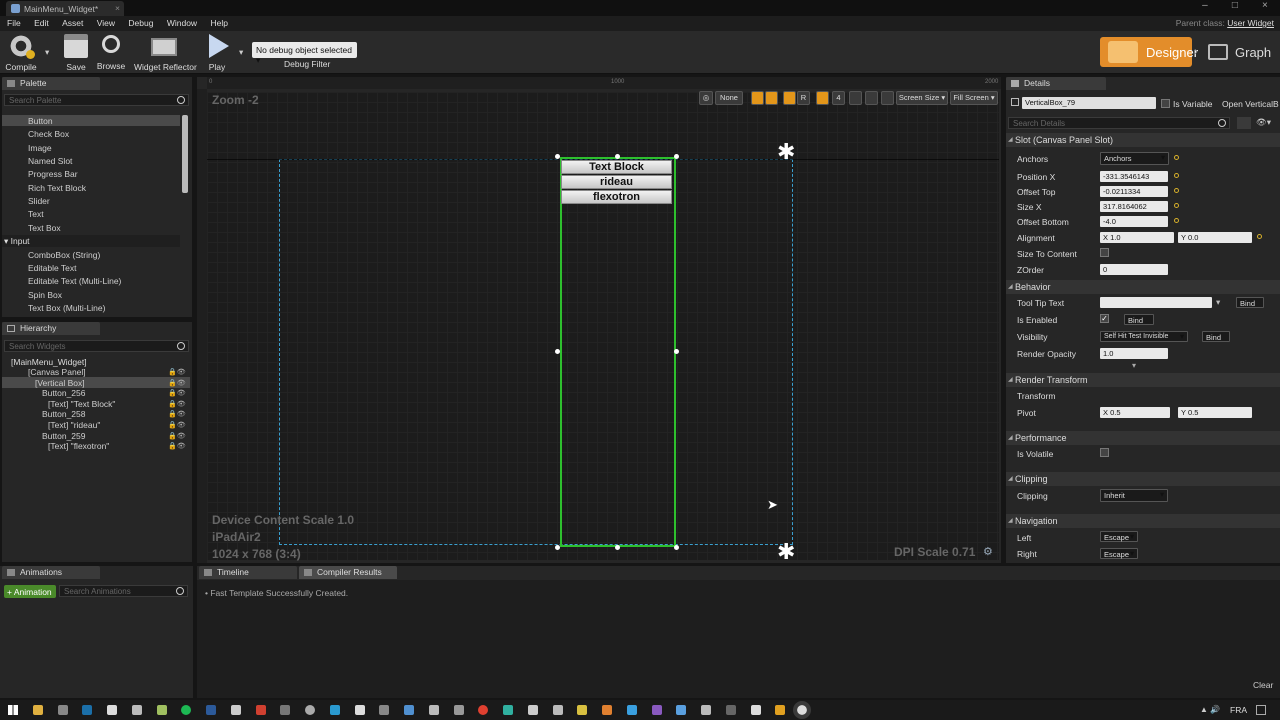  What do you see at coordinates (803, 98) in the screenshot?
I see `respect-locks-button: R` at bounding box center [803, 98].